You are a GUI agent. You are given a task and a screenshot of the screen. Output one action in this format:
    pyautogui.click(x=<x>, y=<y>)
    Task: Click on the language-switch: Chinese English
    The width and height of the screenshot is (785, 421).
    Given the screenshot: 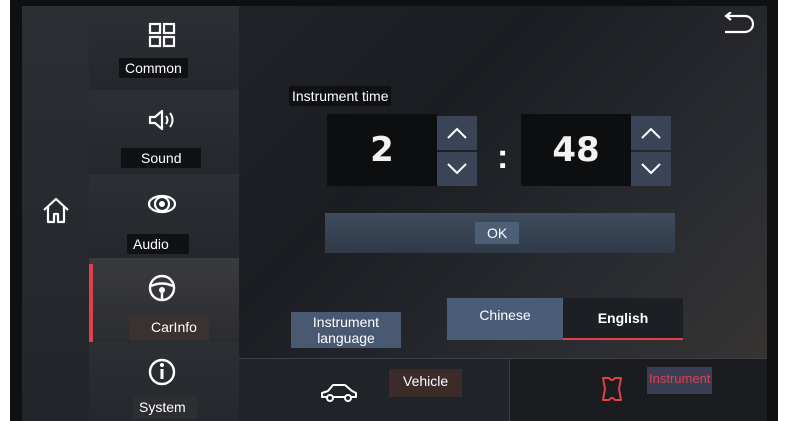 What is the action you would take?
    pyautogui.click(x=565, y=319)
    